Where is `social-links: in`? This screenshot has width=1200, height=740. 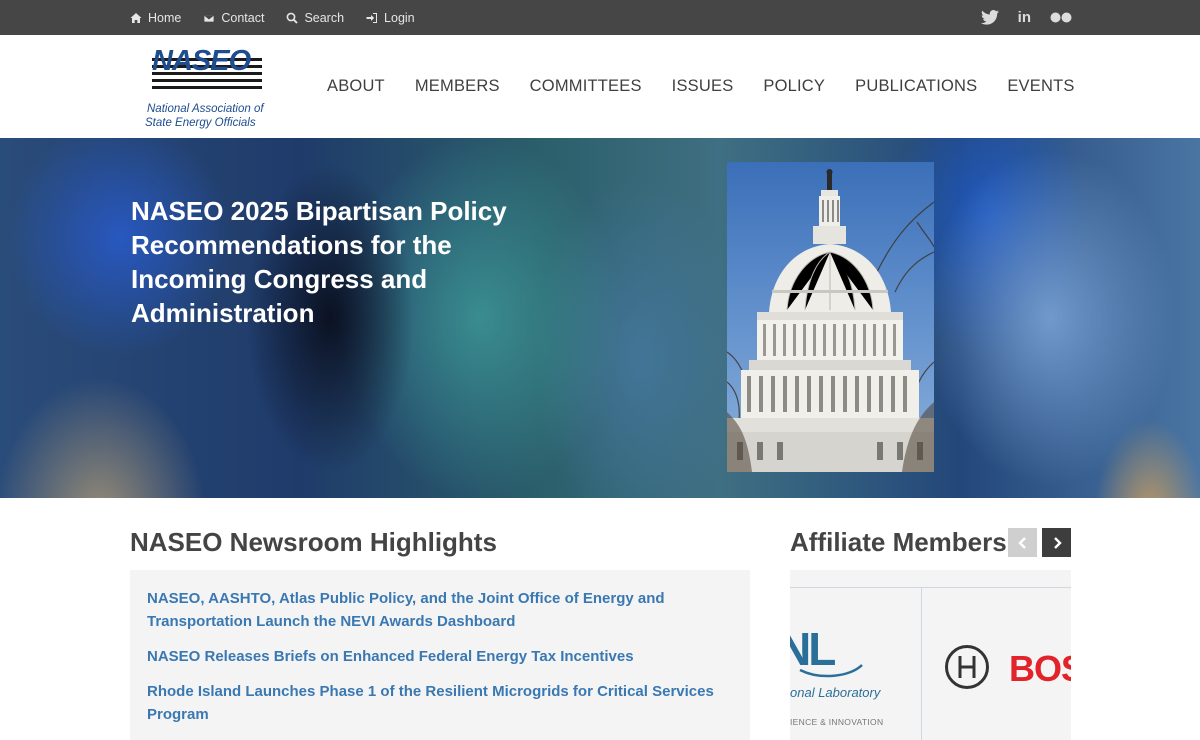 social-links: in is located at coordinates (1017, 17).